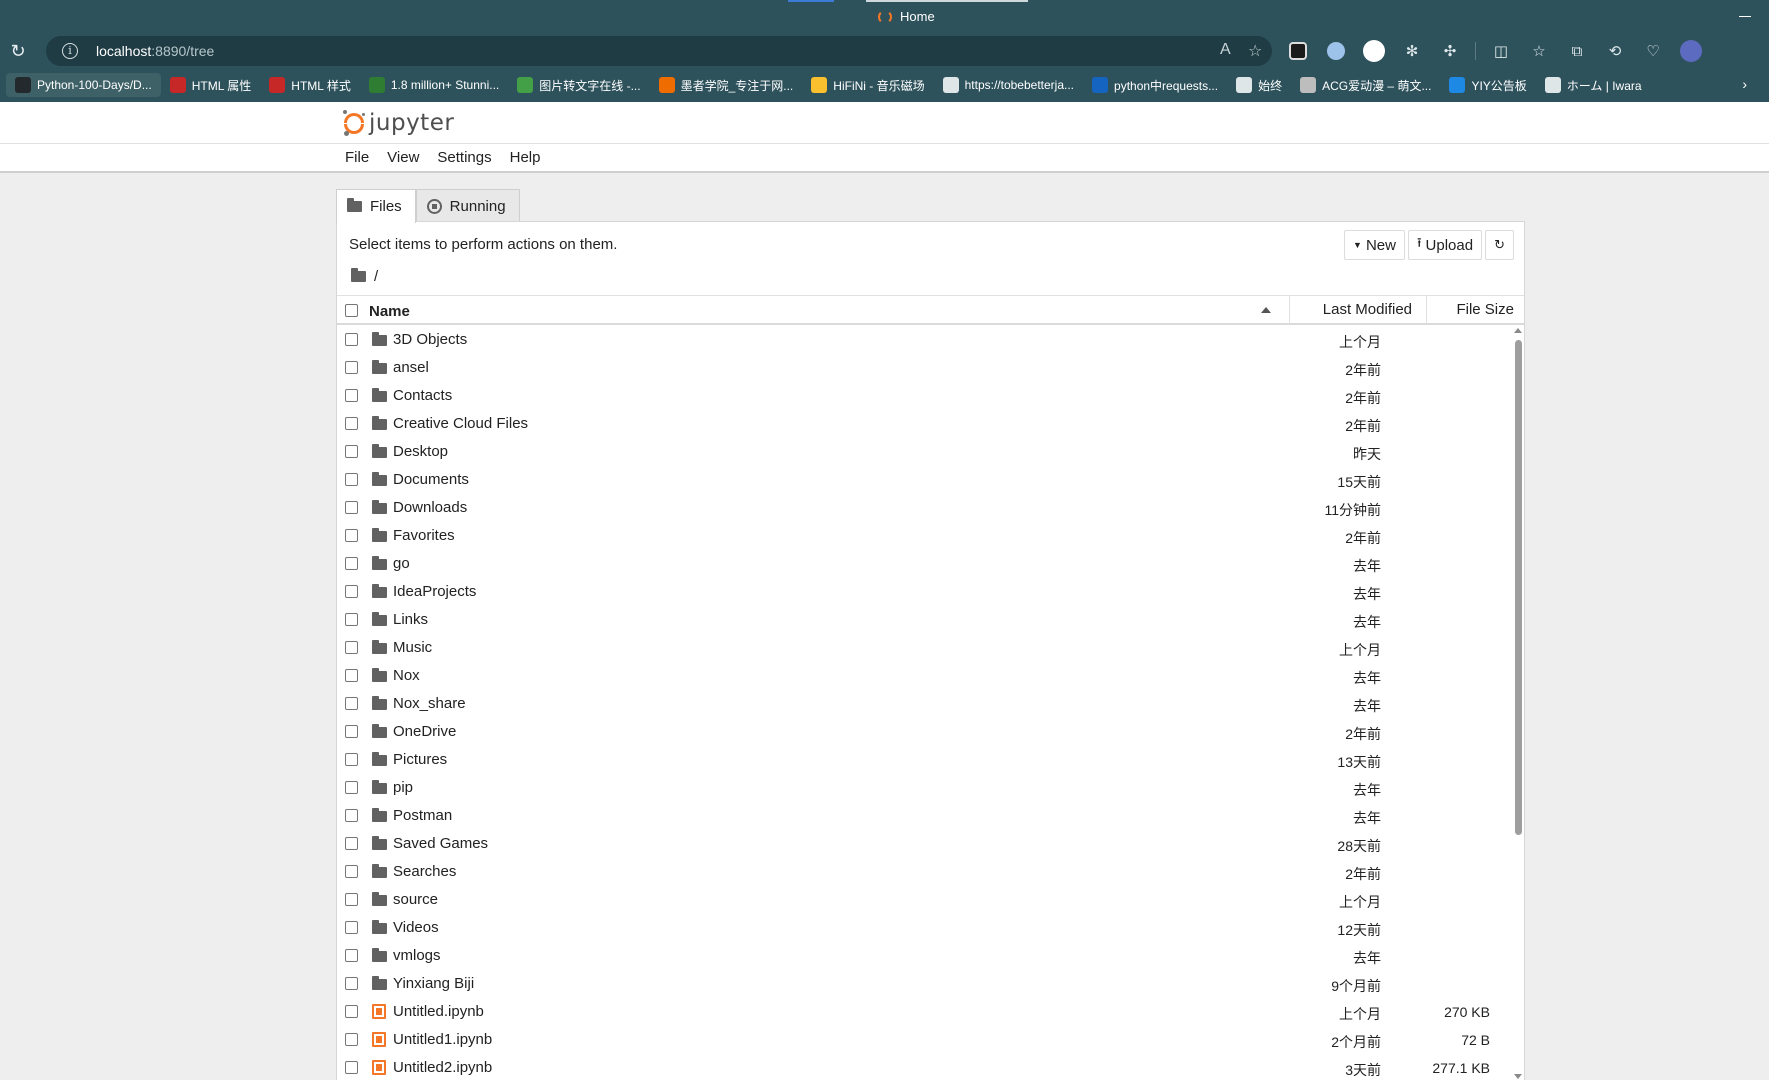 Image resolution: width=1769 pixels, height=1080 pixels. I want to click on file-name-link: Nox, so click(406, 675).